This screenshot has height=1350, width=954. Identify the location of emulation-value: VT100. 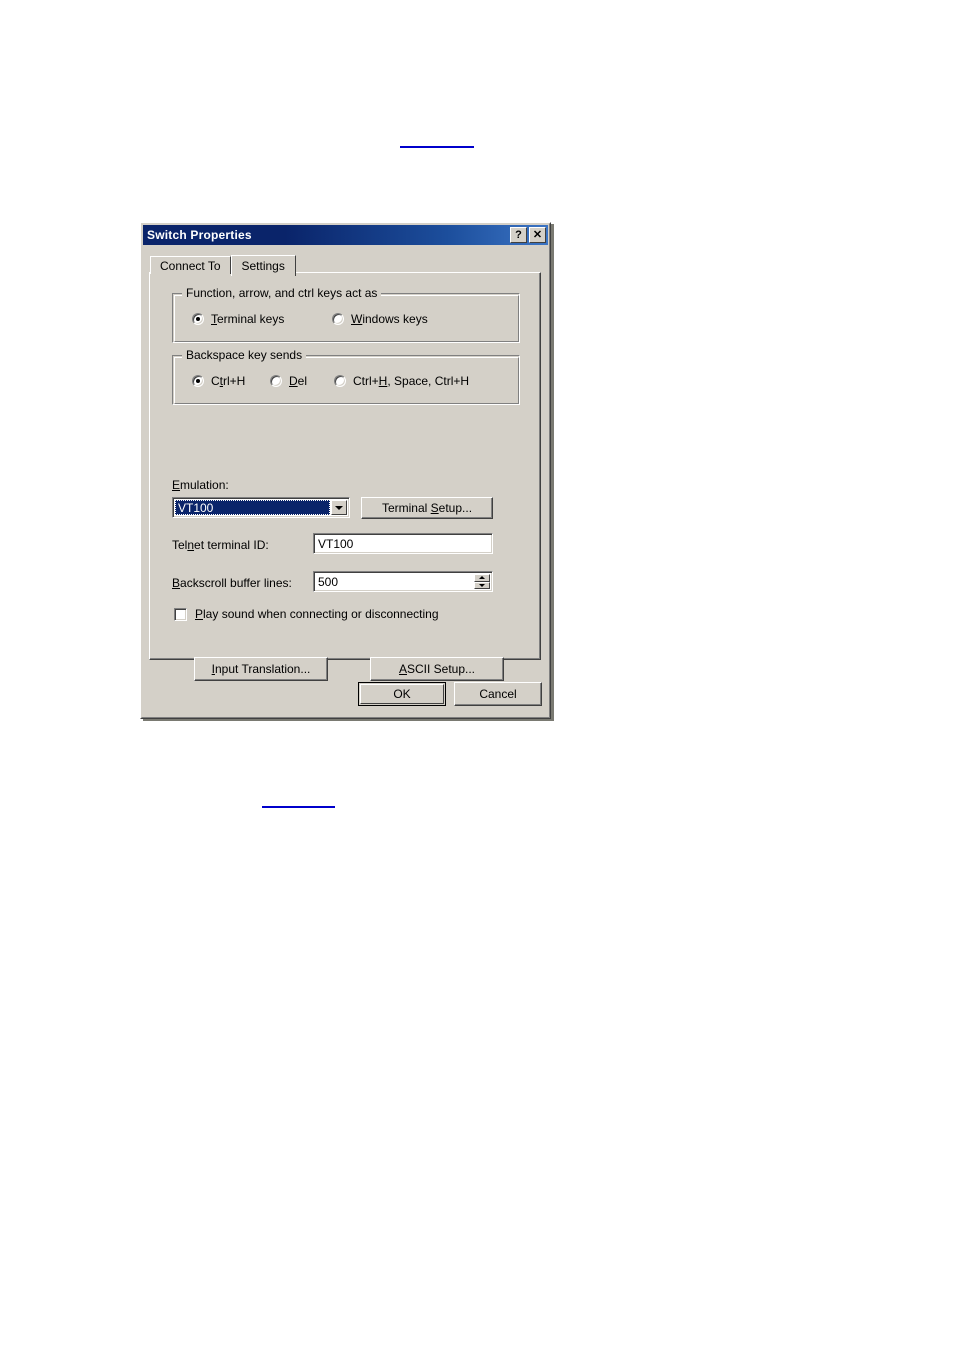
(196, 507).